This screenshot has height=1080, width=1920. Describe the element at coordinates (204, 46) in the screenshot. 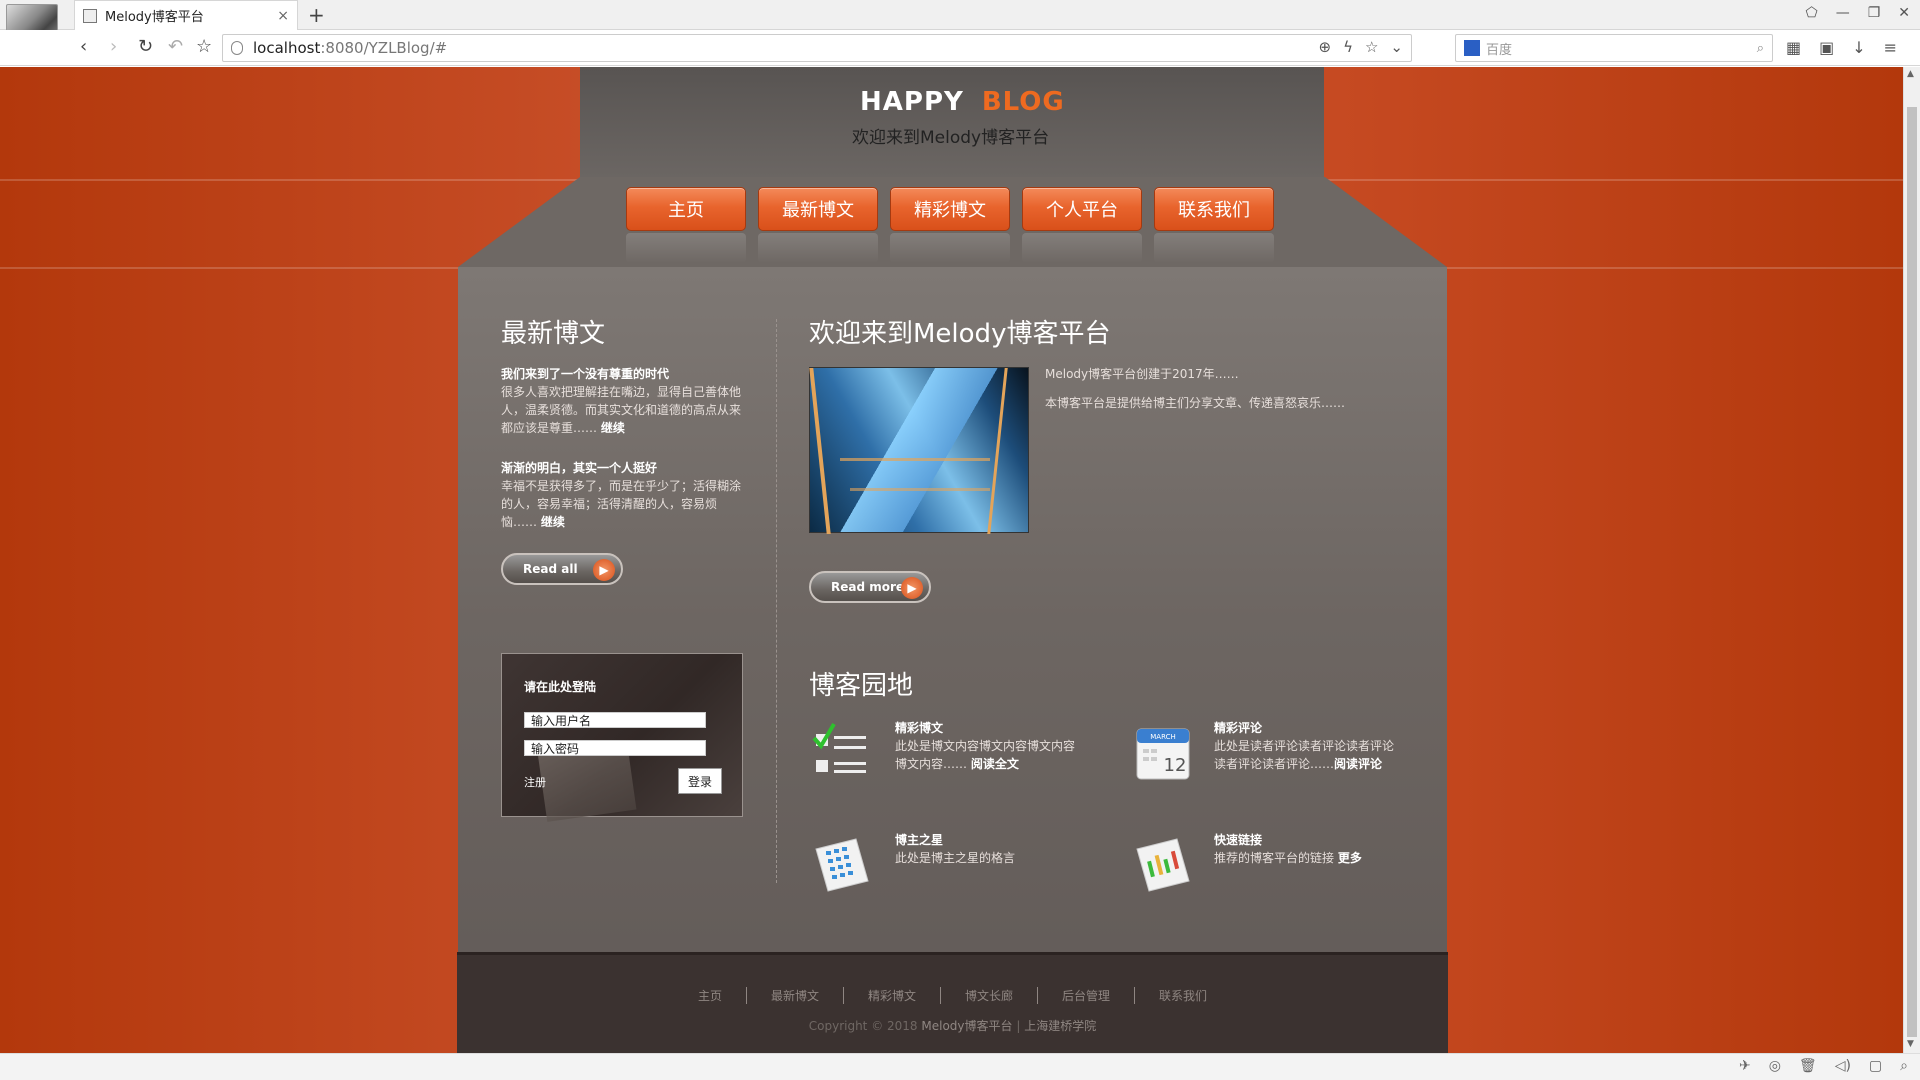

I see `favorite-icon: ☆` at that location.